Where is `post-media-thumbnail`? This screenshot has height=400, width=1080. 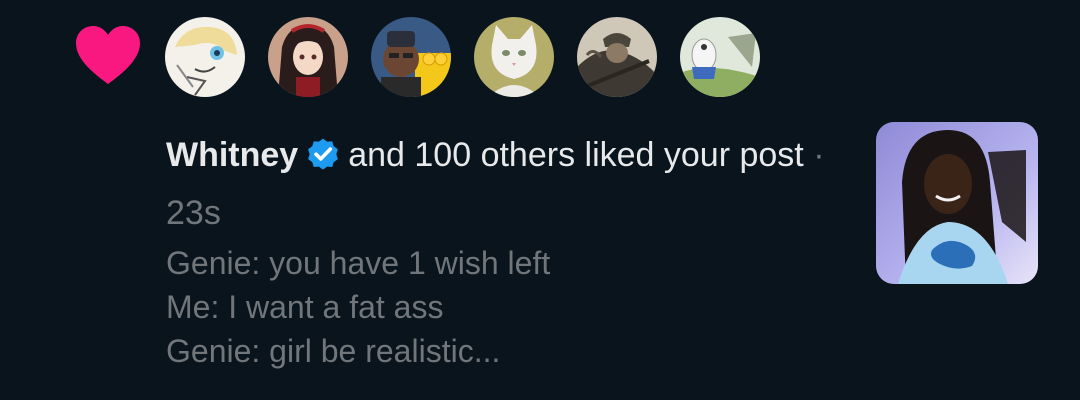
post-media-thumbnail is located at coordinates (957, 203).